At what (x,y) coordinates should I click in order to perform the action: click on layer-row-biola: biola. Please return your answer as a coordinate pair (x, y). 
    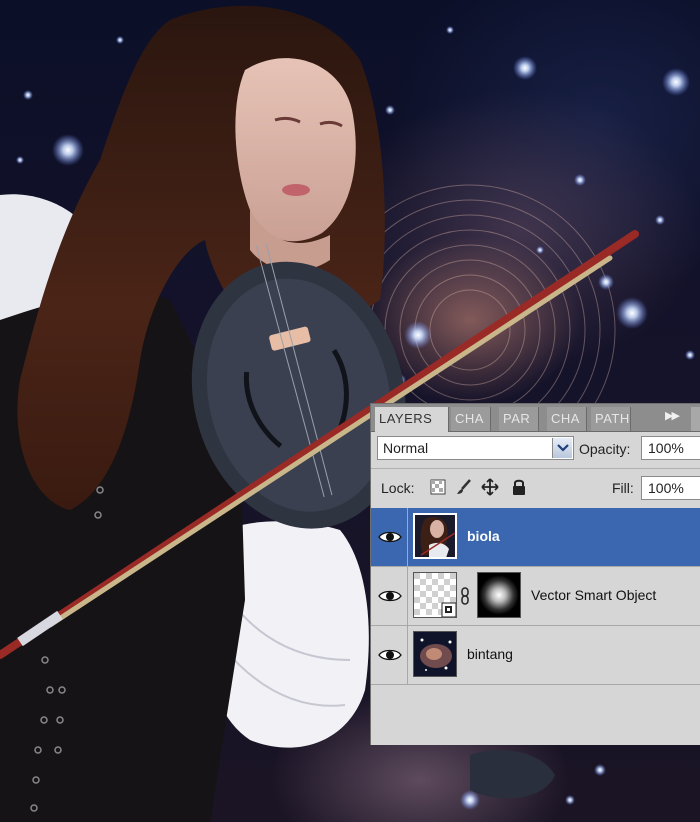
    Looking at the image, I should click on (535, 537).